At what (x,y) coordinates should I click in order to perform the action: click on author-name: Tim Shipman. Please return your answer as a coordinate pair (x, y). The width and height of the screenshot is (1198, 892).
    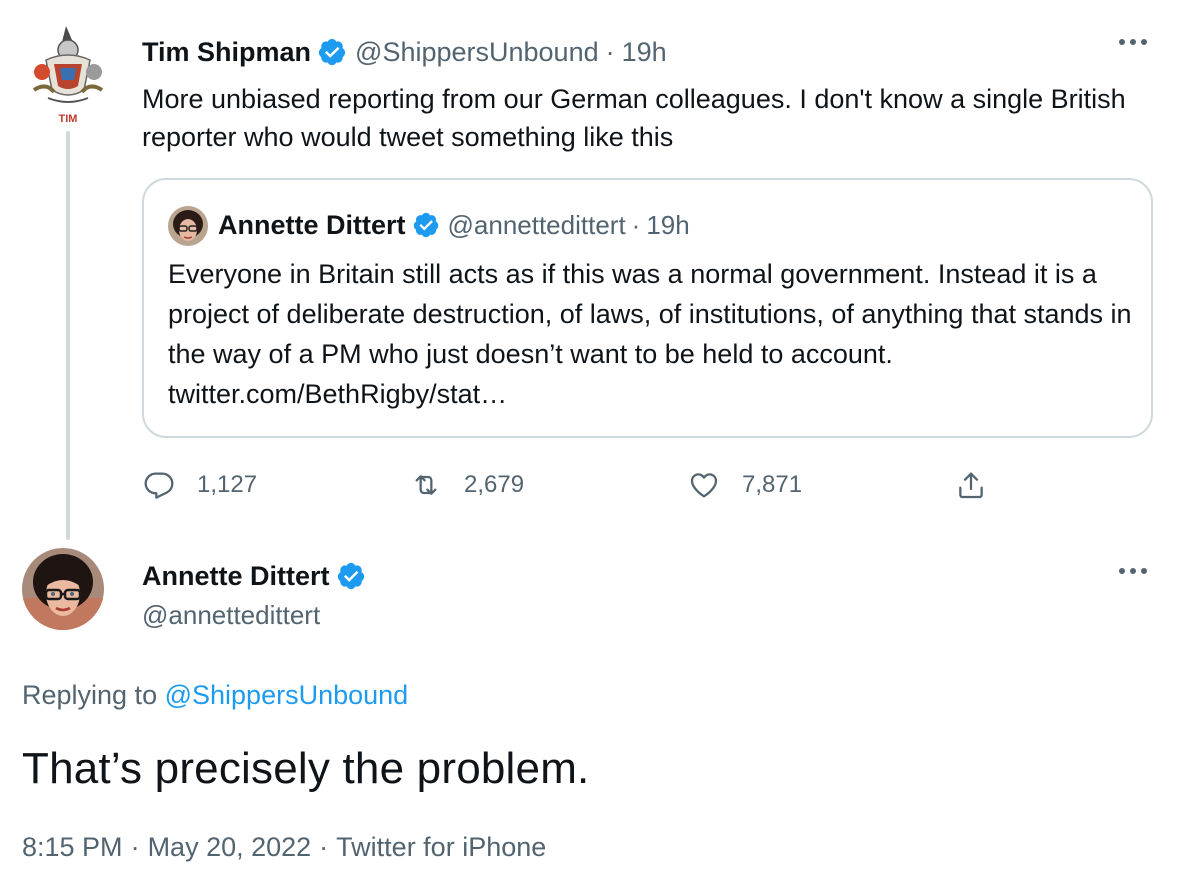
    Looking at the image, I should click on (226, 52).